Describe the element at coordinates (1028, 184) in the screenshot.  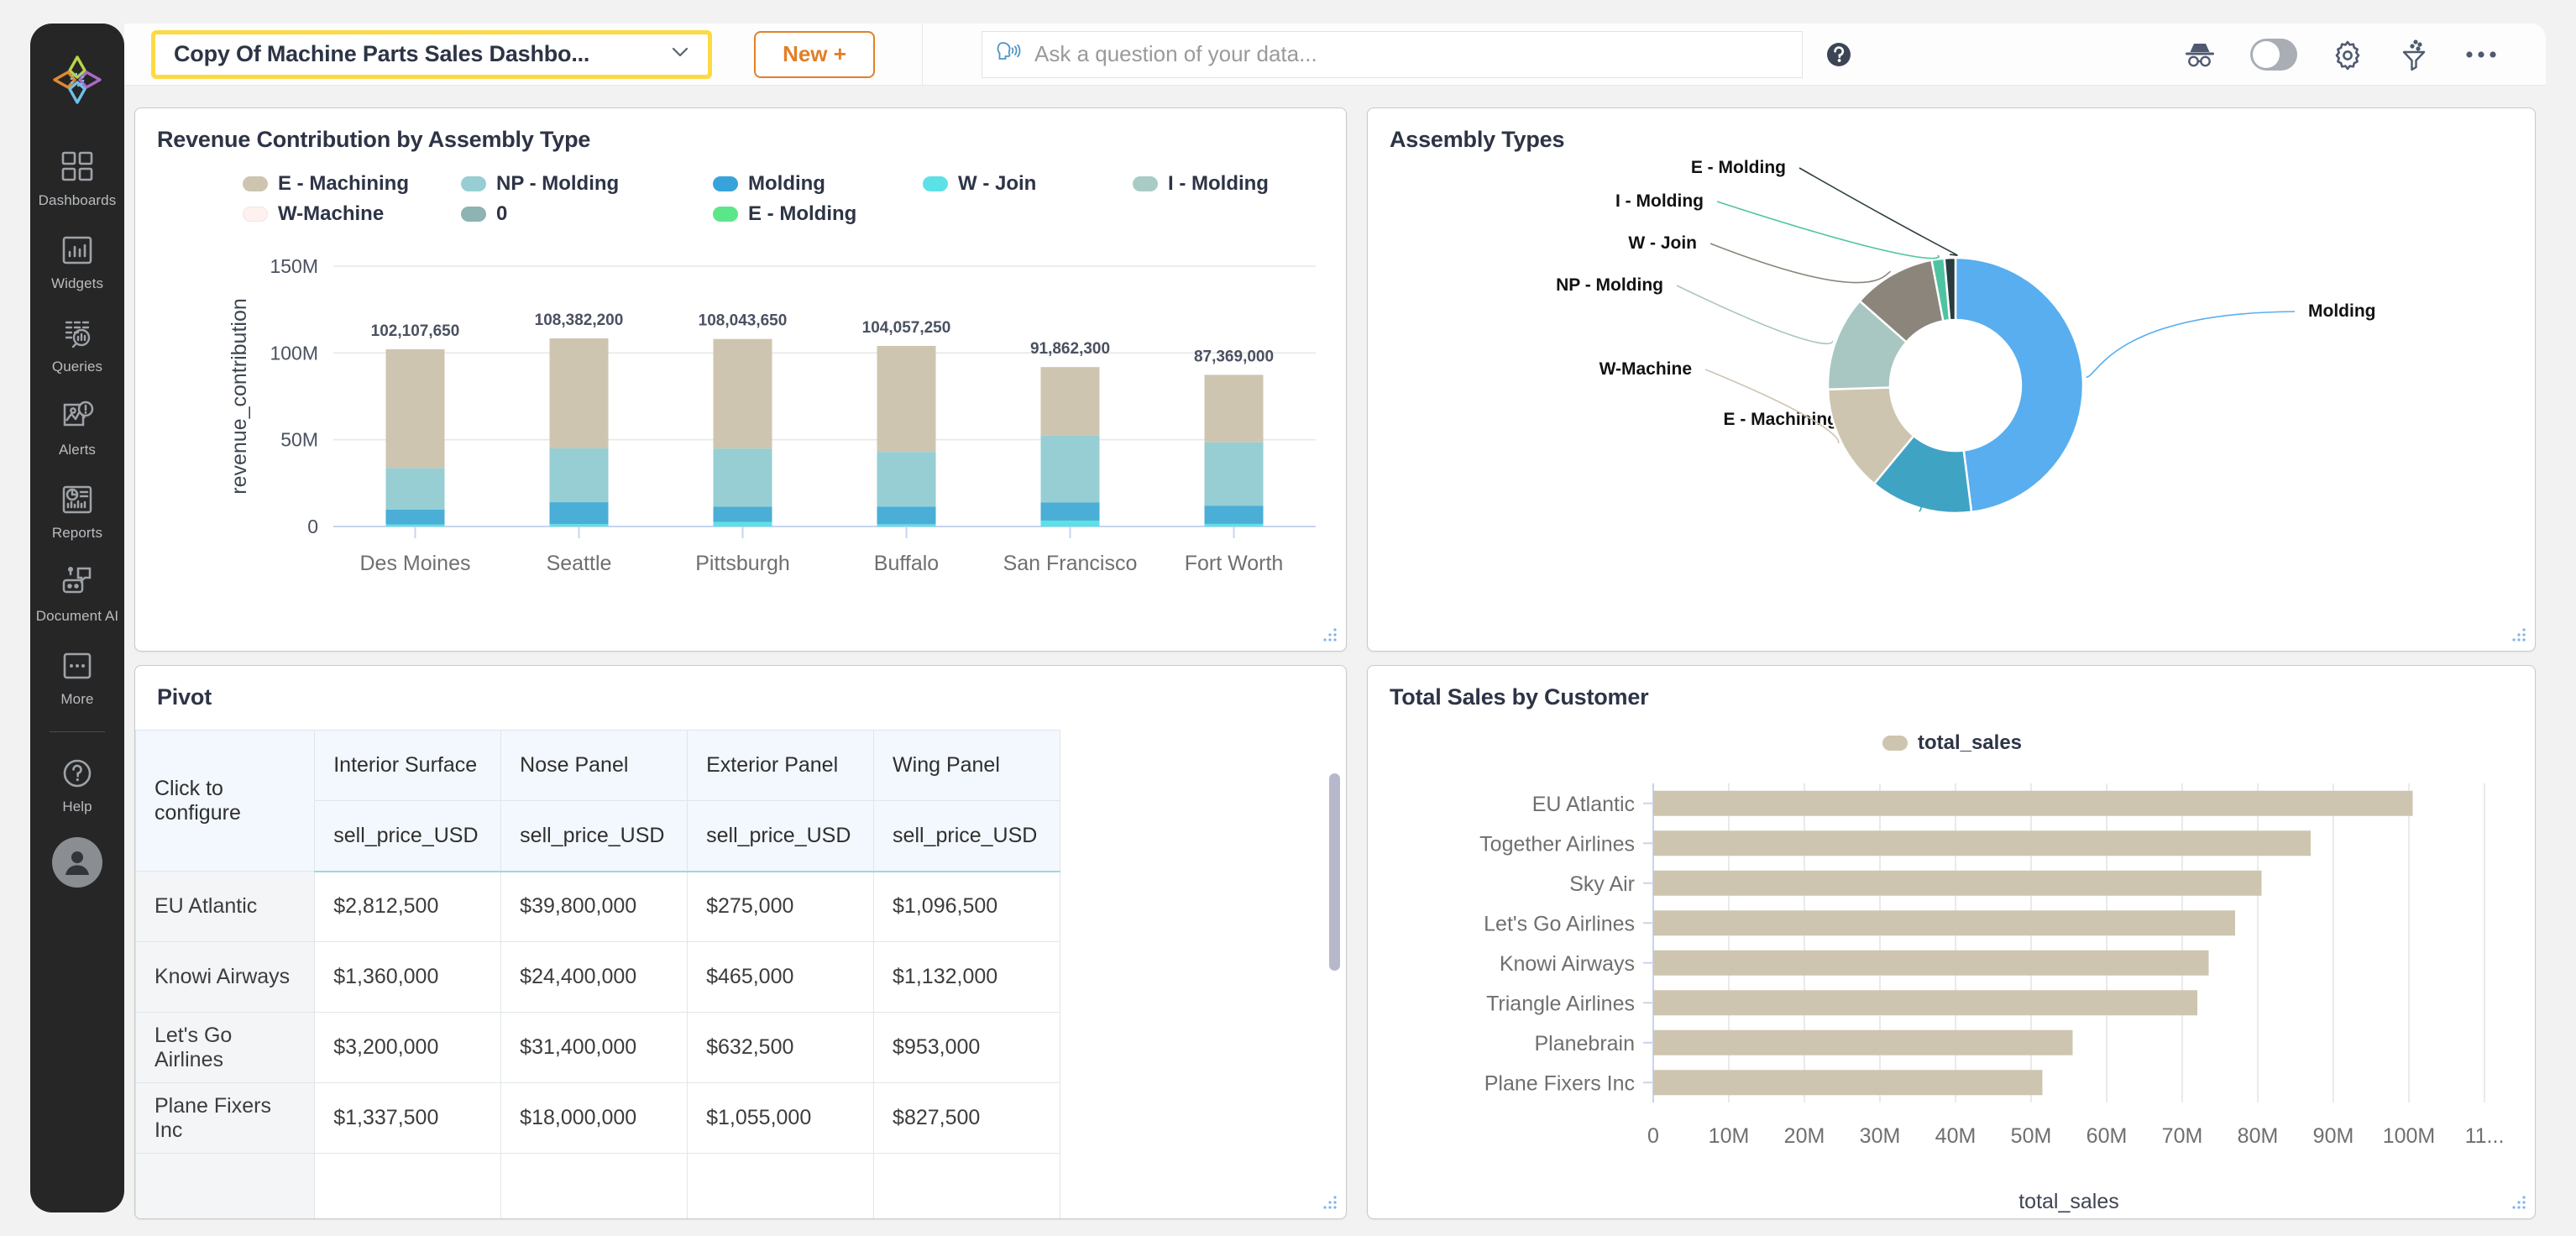
I see `legend-item: W - Join` at that location.